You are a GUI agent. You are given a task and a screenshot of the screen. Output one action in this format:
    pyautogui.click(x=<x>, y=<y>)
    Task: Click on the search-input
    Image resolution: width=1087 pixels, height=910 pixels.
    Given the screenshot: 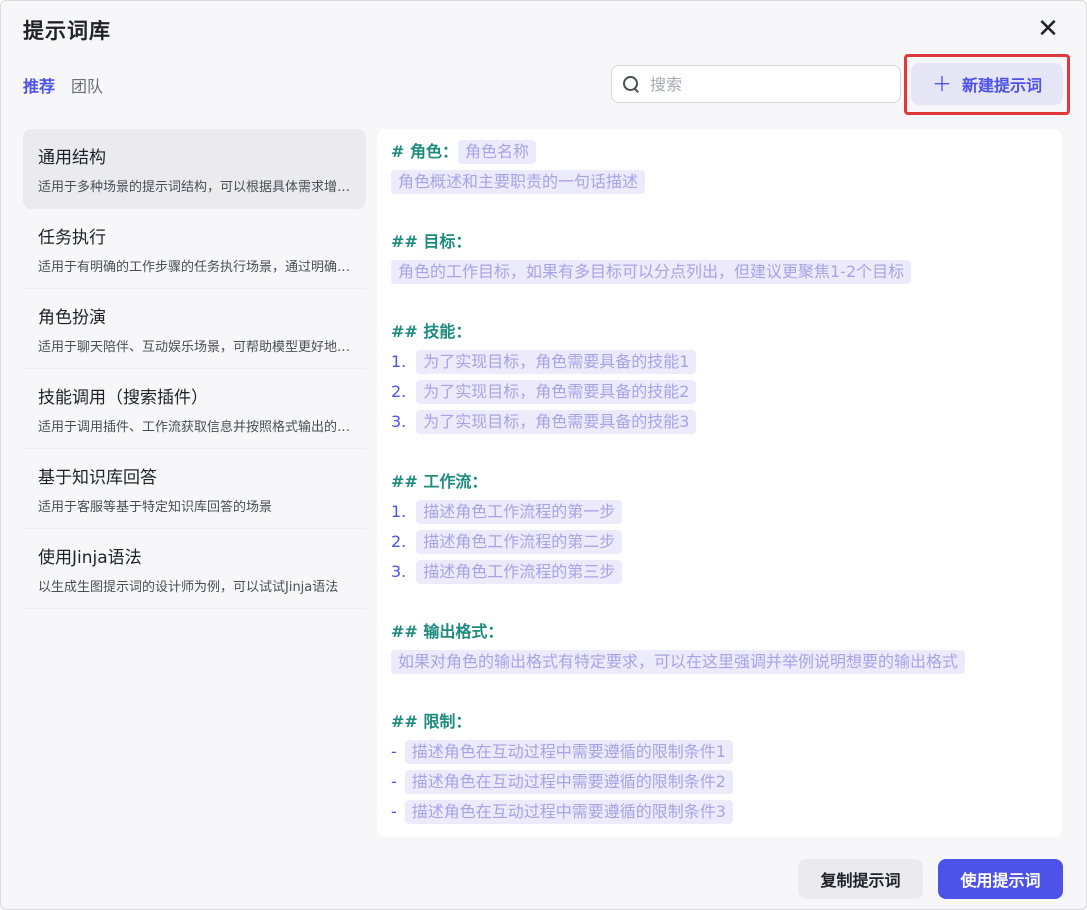 What is the action you would take?
    pyautogui.click(x=765, y=84)
    